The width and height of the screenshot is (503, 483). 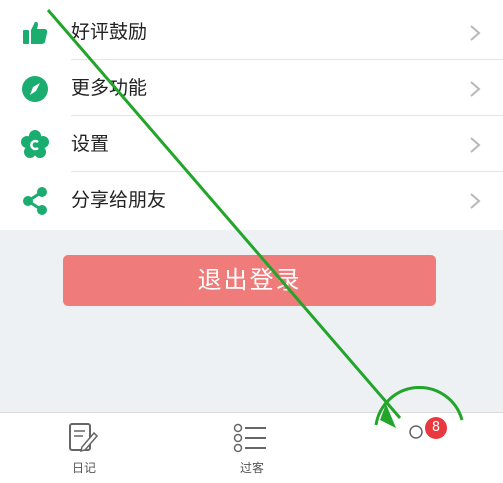 I want to click on menu-item-label: 分享给朋友, so click(x=119, y=200).